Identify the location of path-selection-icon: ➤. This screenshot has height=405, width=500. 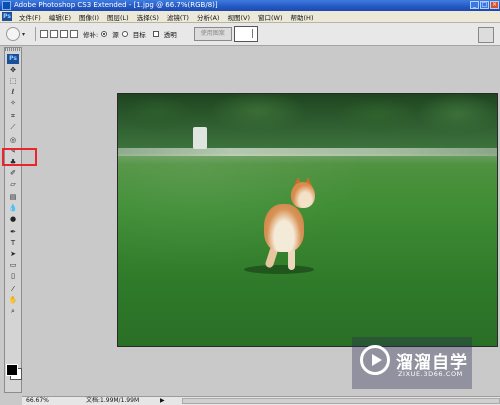
(13, 254).